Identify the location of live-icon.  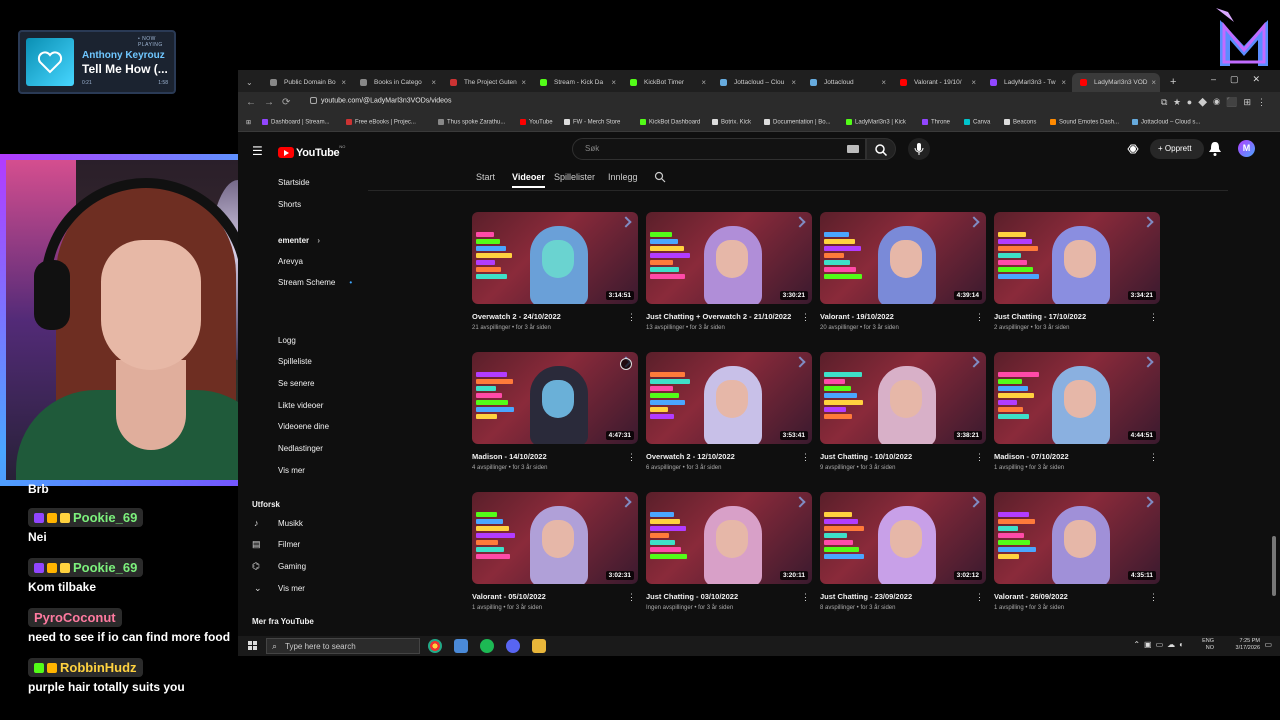
(1133, 151).